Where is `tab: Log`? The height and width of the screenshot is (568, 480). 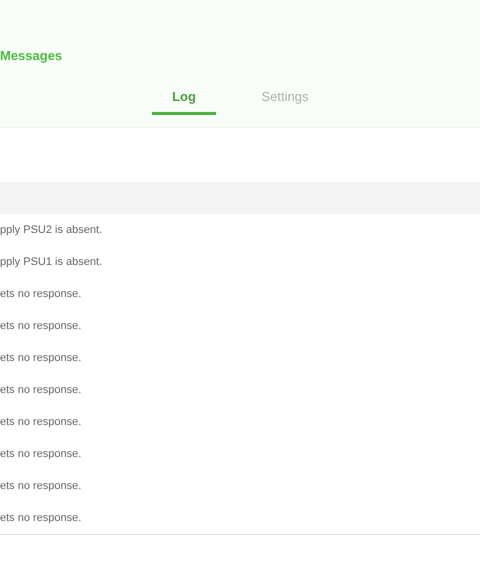 tab: Log is located at coordinates (184, 99).